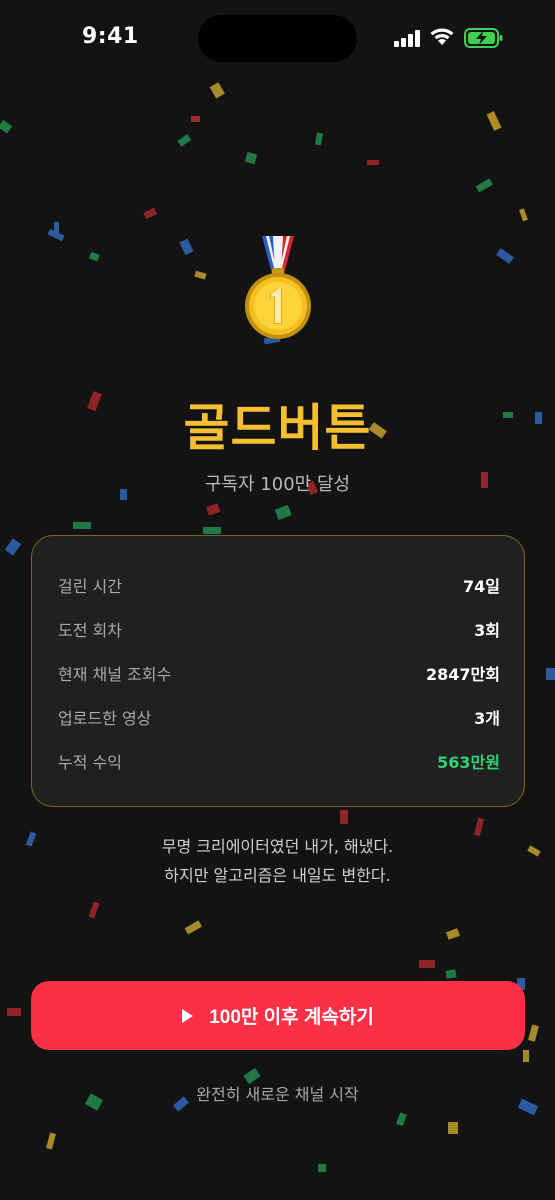 This screenshot has height=1200, width=555. I want to click on stat-label: 도전 회차, so click(90, 630).